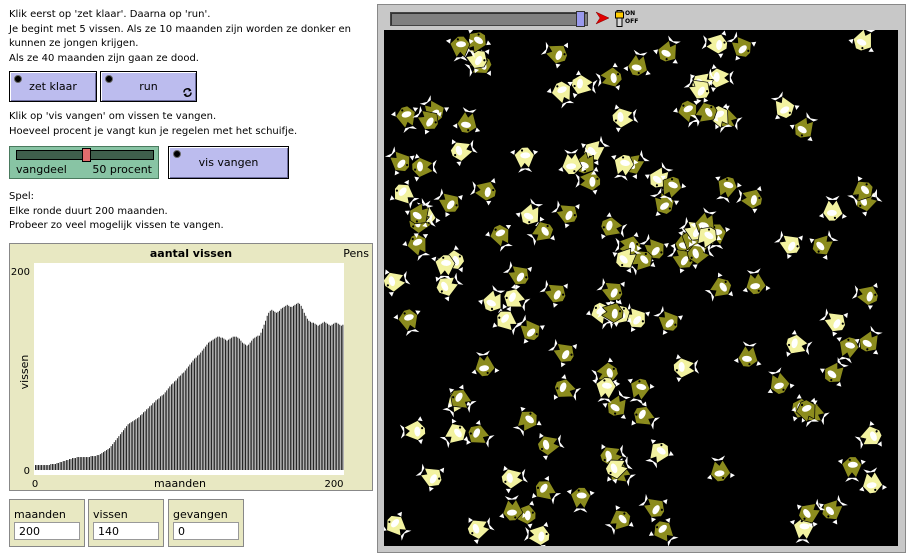  I want to click on monitor-value: 0, so click(206, 531).